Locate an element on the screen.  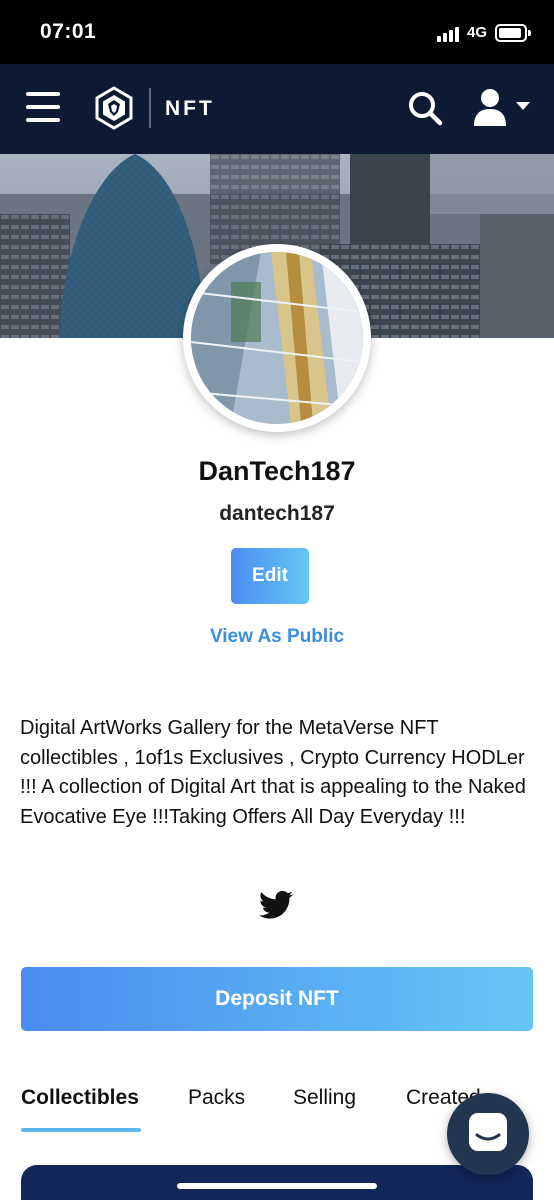
deposit-nft-button: Deposit NFT is located at coordinates (277, 999).